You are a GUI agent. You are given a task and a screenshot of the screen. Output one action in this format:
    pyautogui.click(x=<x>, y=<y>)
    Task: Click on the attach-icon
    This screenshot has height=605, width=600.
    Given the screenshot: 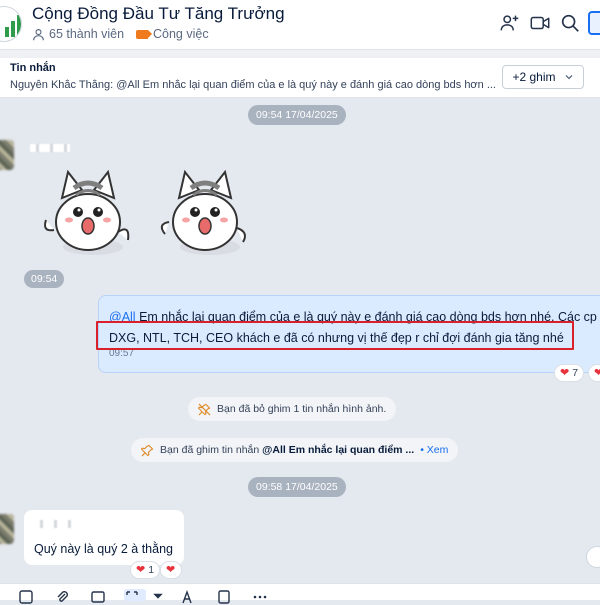 What is the action you would take?
    pyautogui.click(x=62, y=595)
    